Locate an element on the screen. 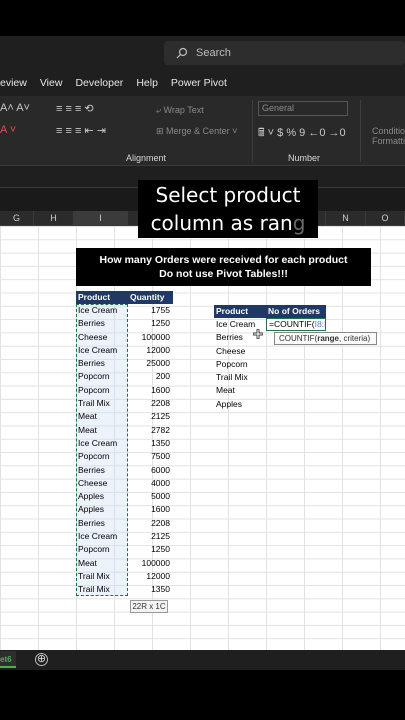  orders-row: Cheese 100000 is located at coordinates (124, 337).